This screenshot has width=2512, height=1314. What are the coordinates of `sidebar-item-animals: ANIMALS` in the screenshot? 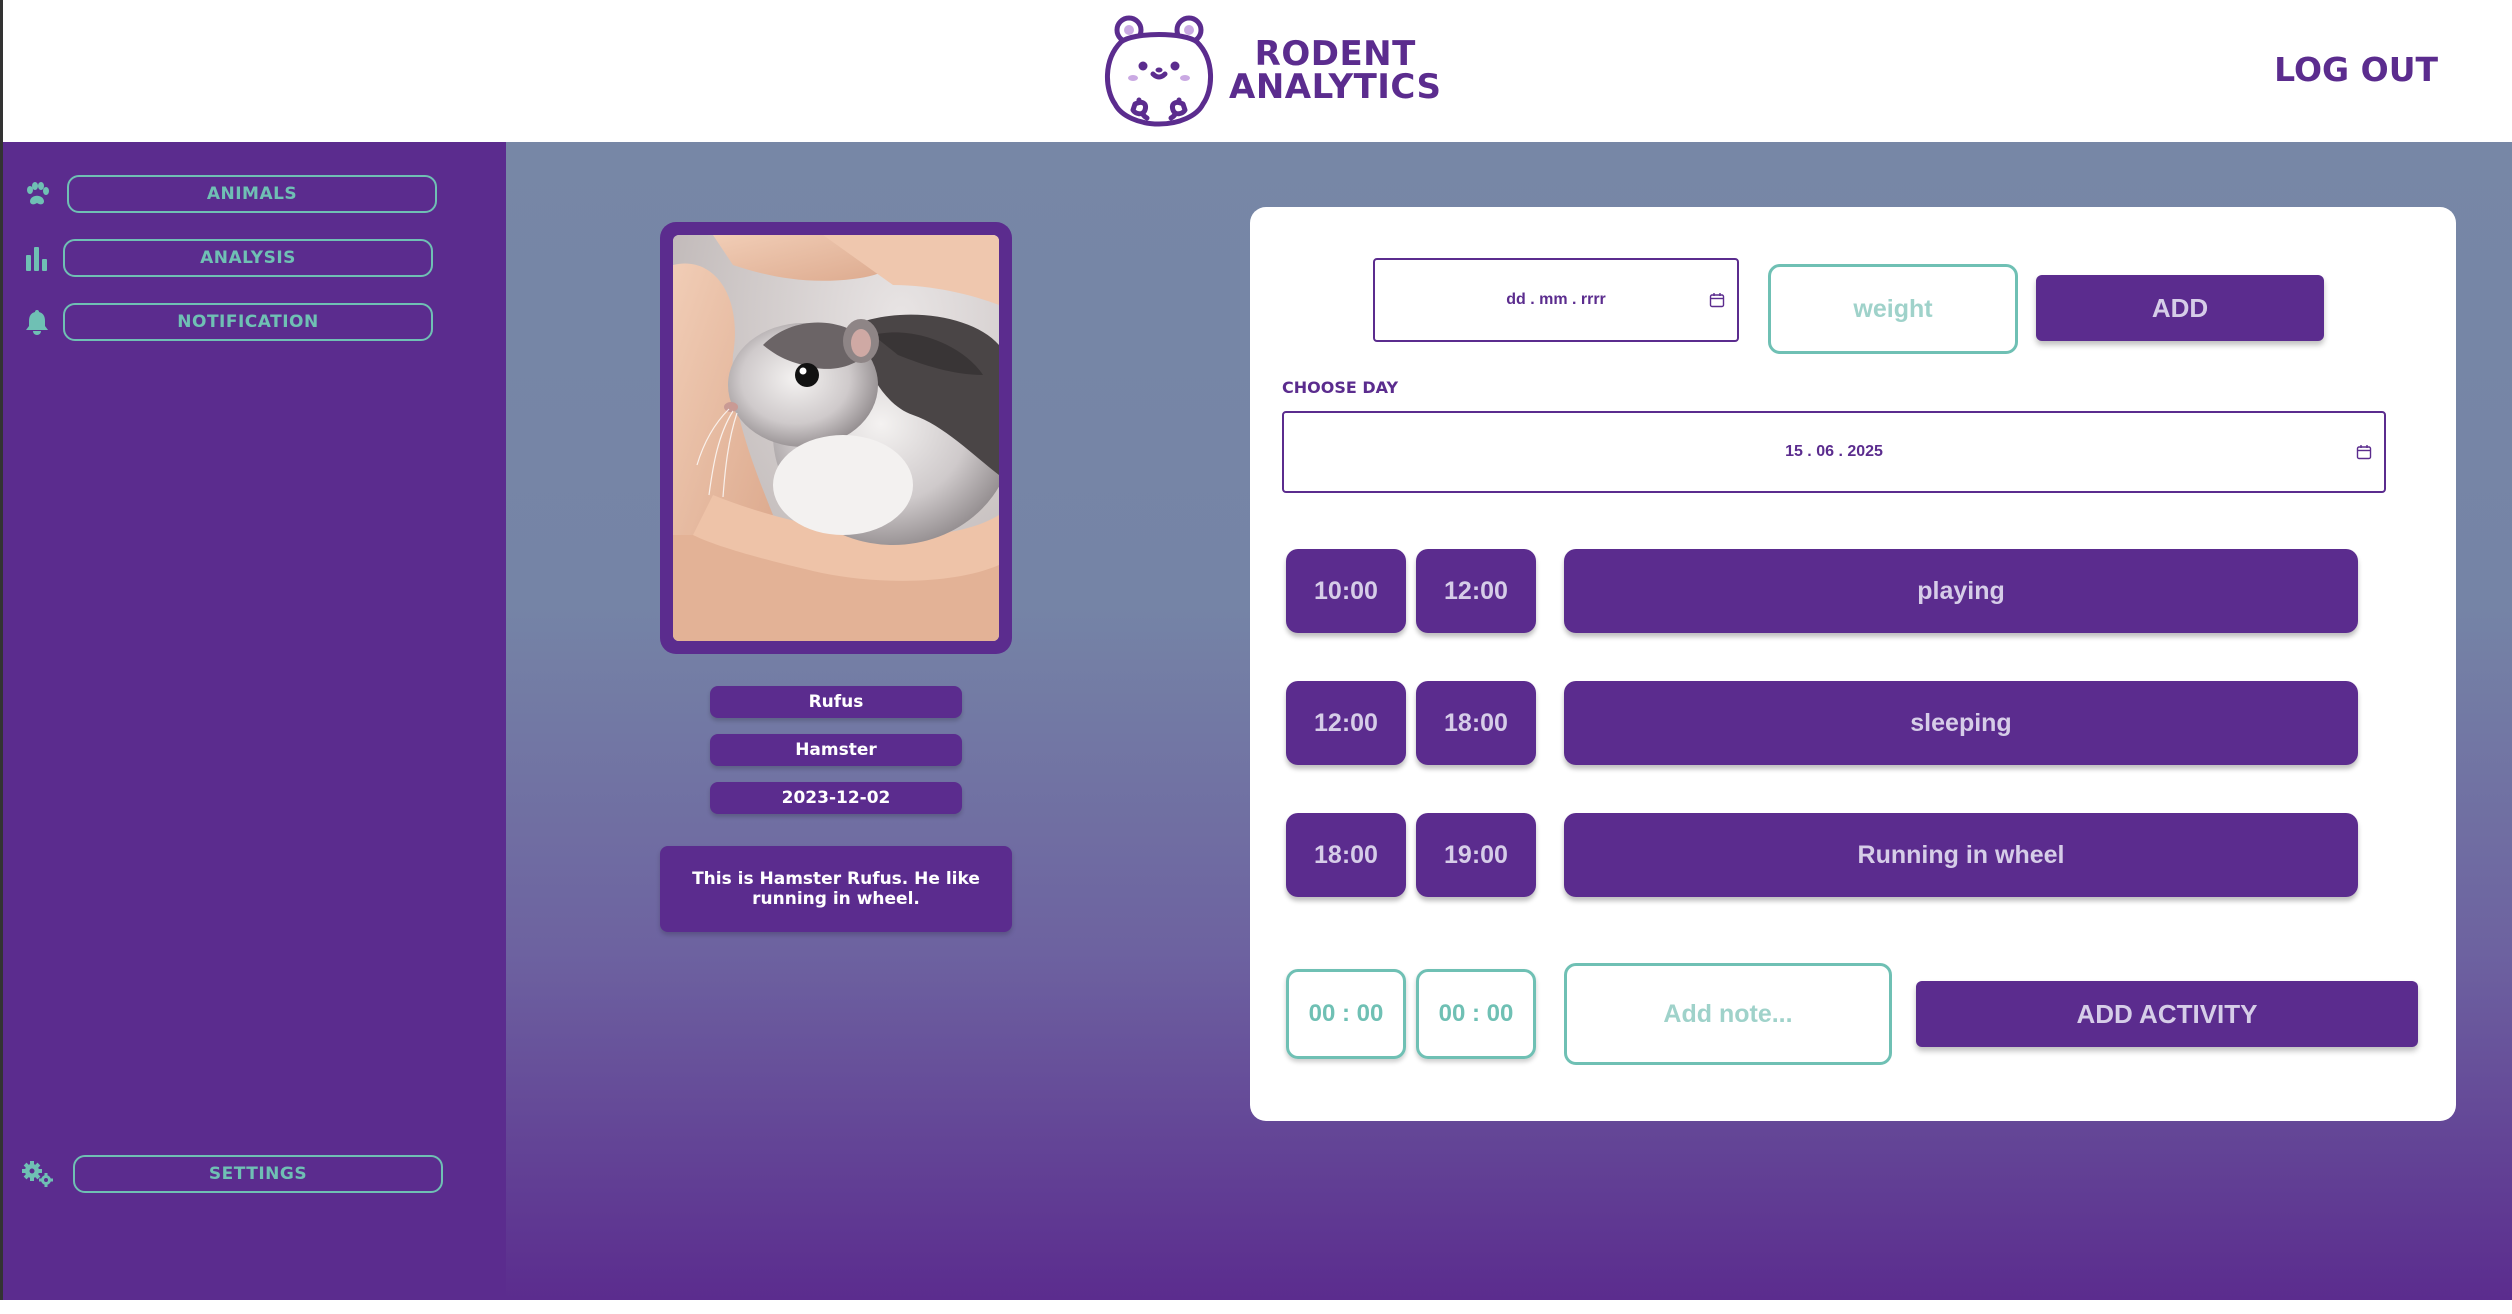 It's located at (229, 194).